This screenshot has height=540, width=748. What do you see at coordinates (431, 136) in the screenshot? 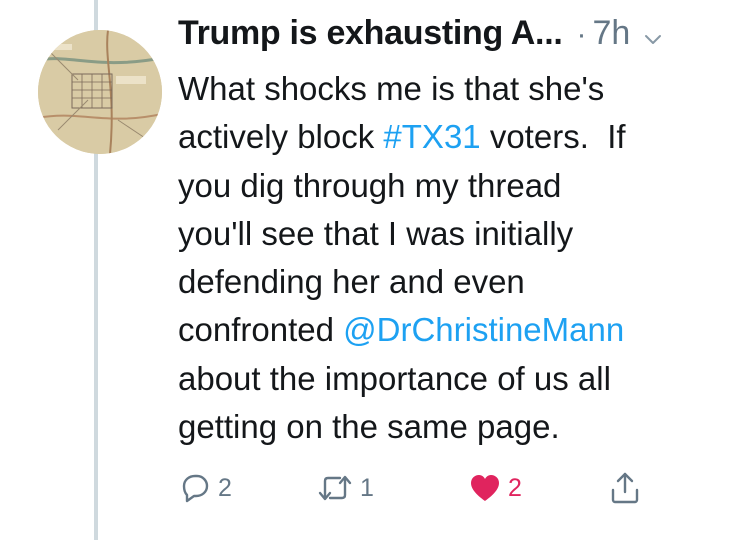
I see `hashtag-link: #TX31` at bounding box center [431, 136].